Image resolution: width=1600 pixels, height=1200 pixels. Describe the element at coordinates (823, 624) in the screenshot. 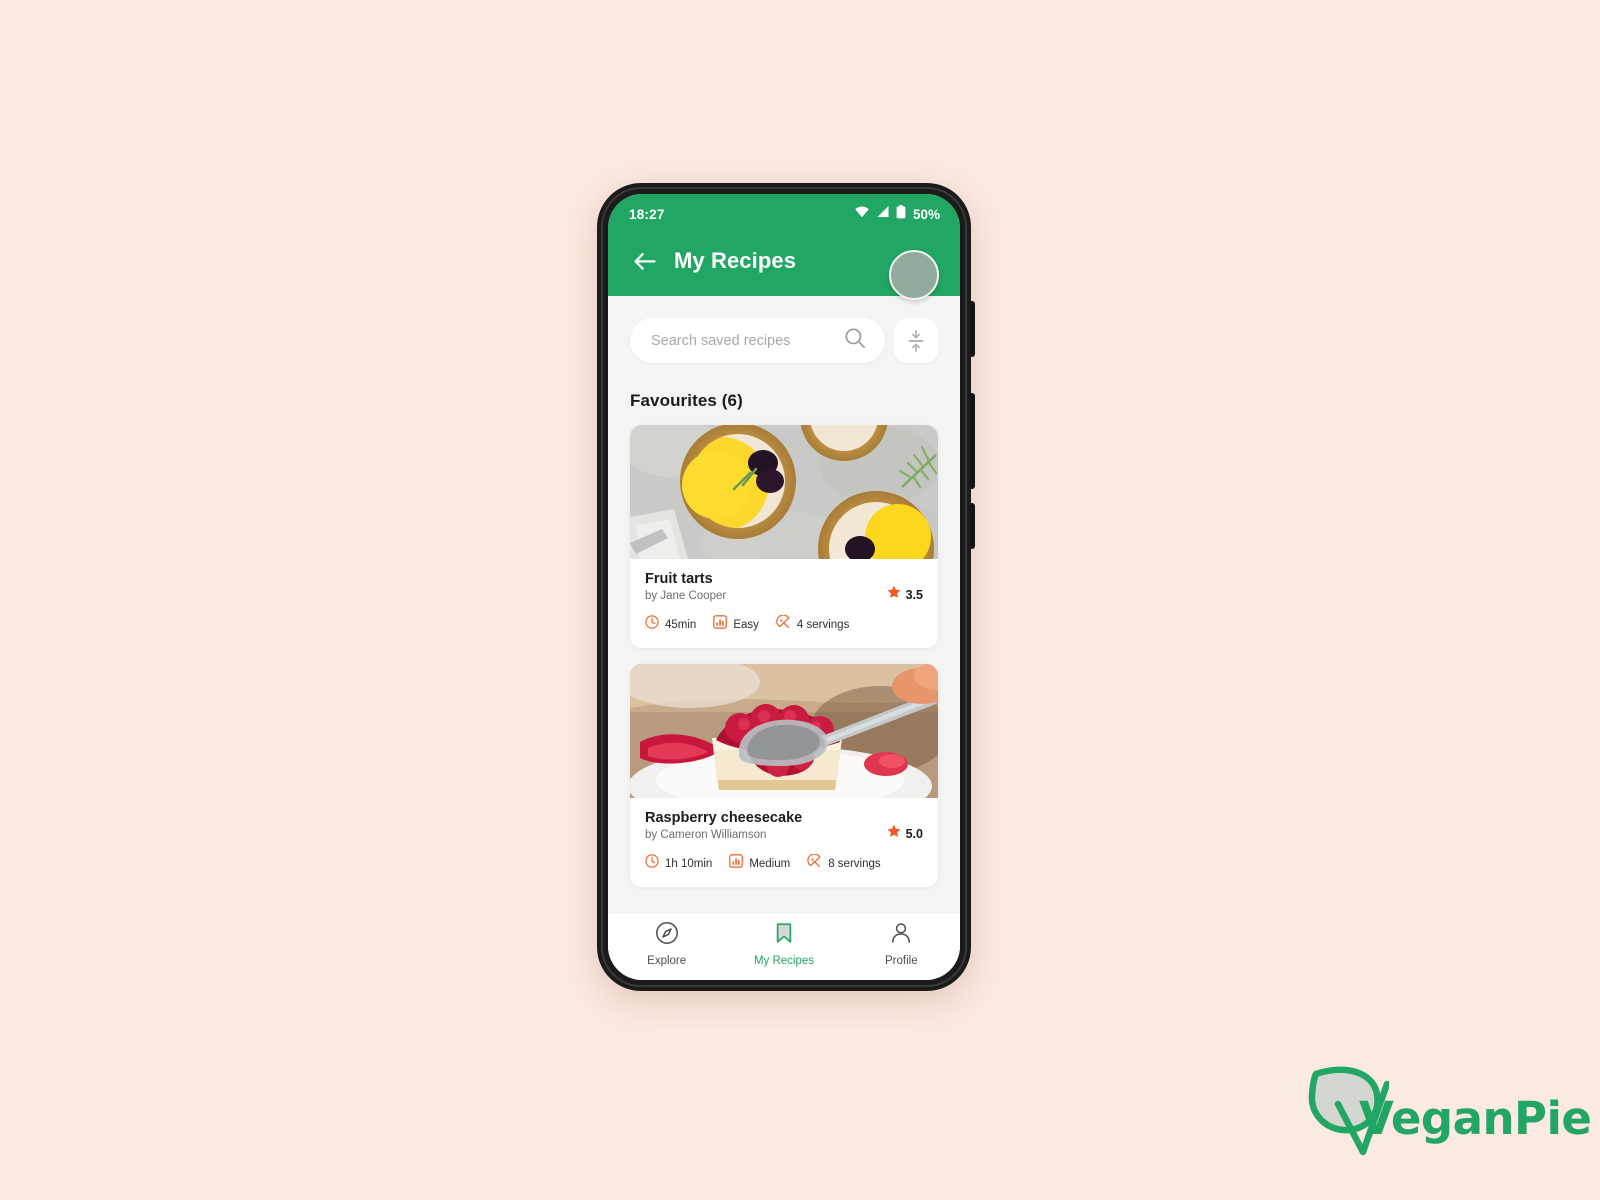

I see `meta-servings-label: 4 servings` at that location.